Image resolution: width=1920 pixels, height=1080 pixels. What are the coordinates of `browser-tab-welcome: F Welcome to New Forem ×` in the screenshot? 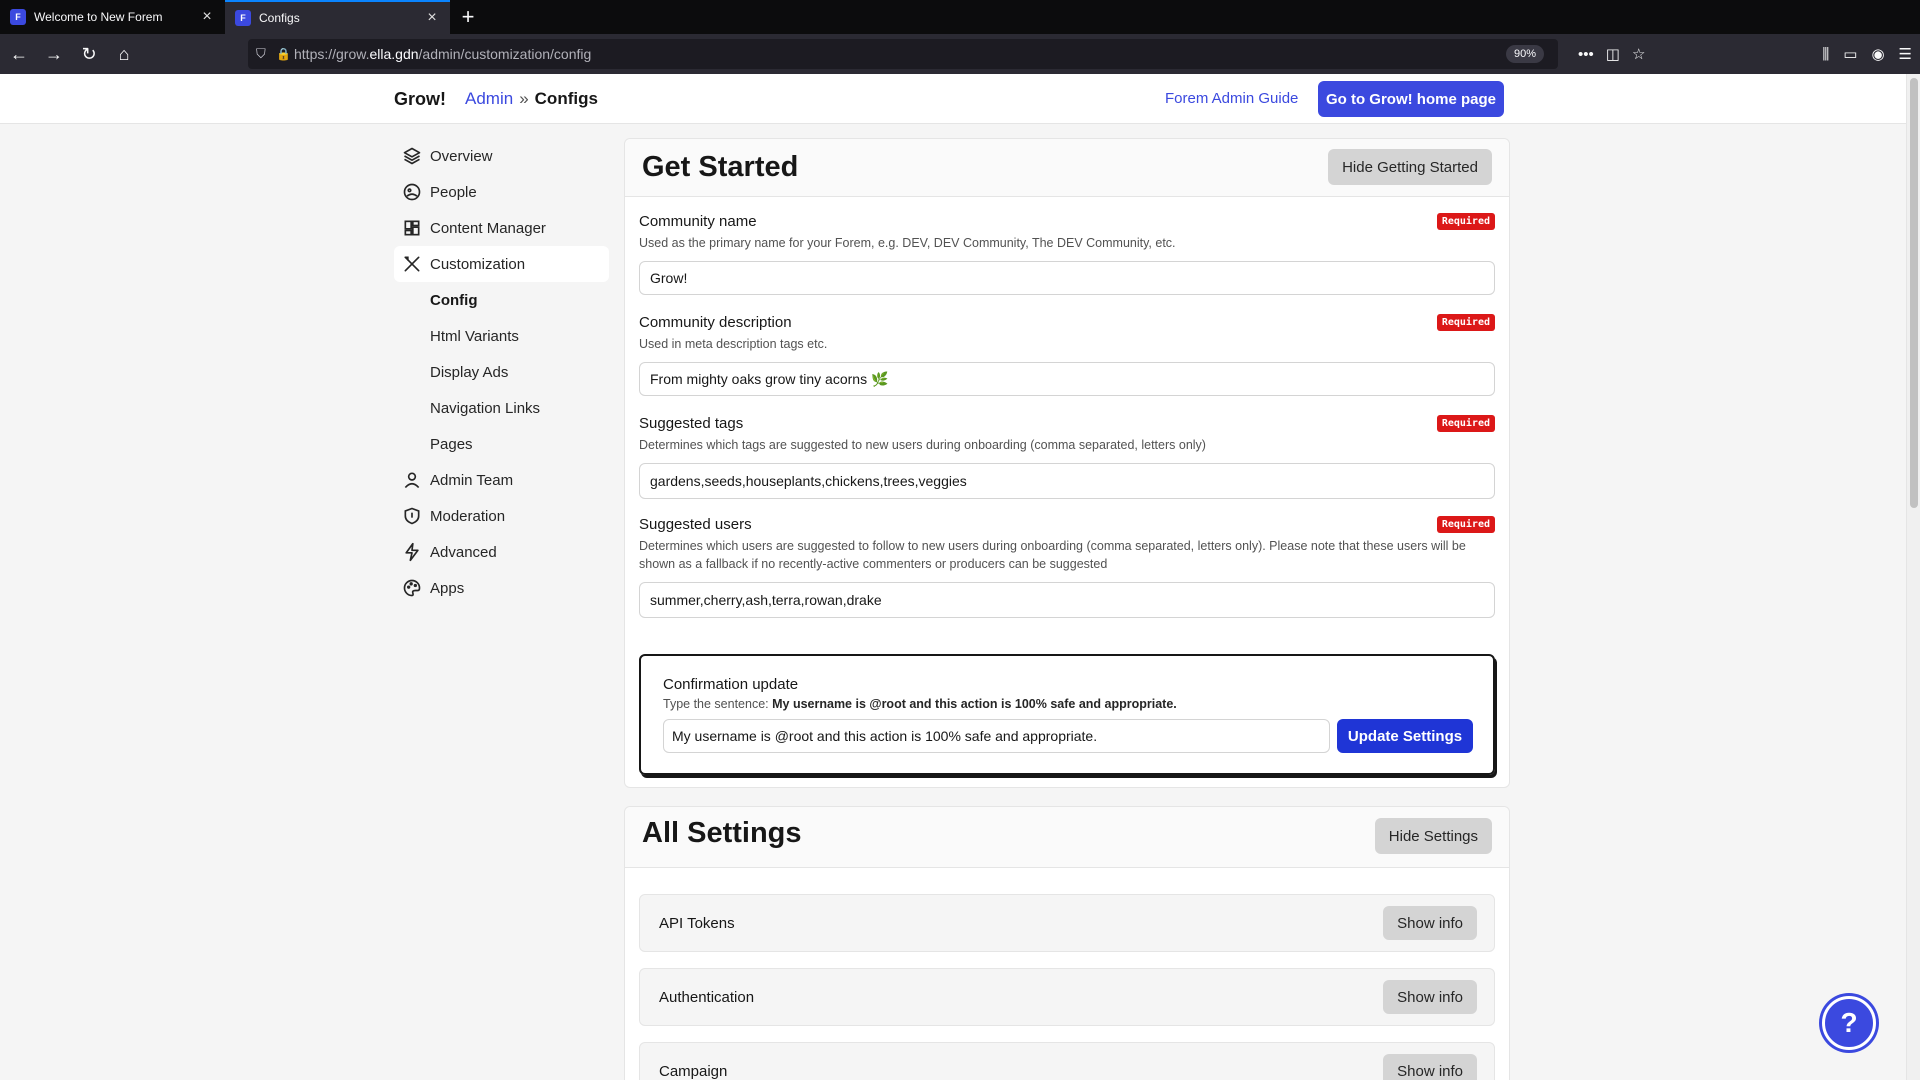 It's located at (112, 17).